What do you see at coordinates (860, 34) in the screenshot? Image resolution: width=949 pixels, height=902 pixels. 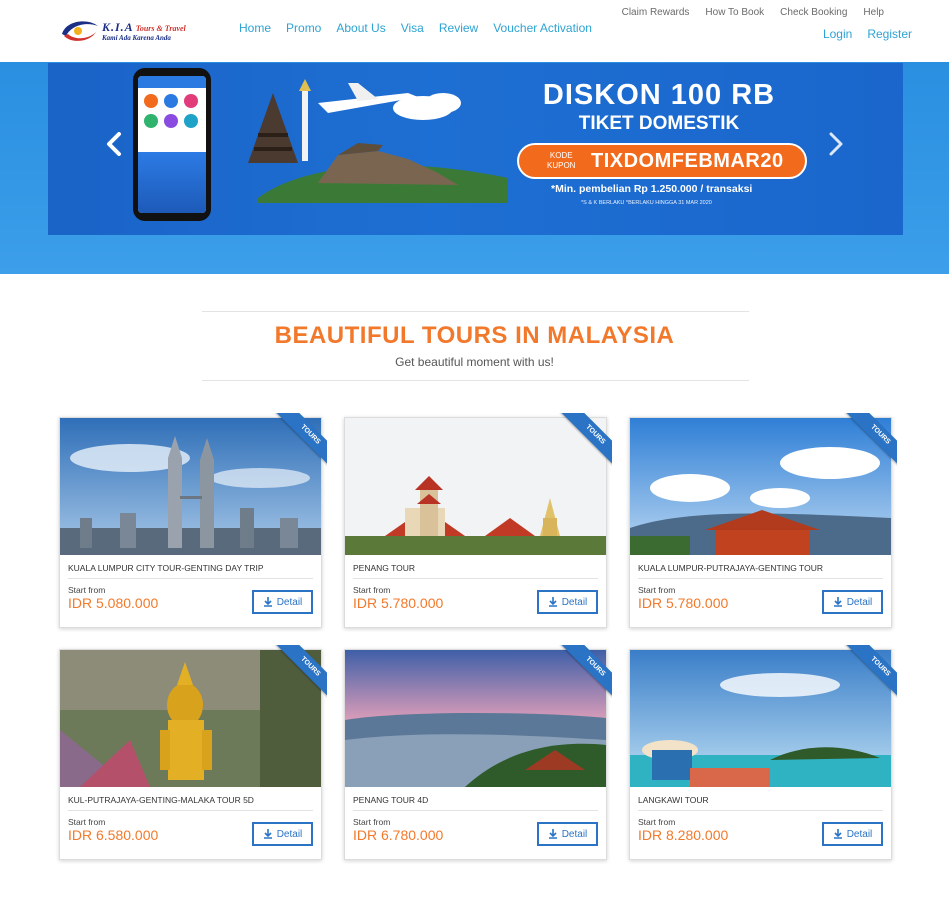 I see `auth-nav: Login Register` at bounding box center [860, 34].